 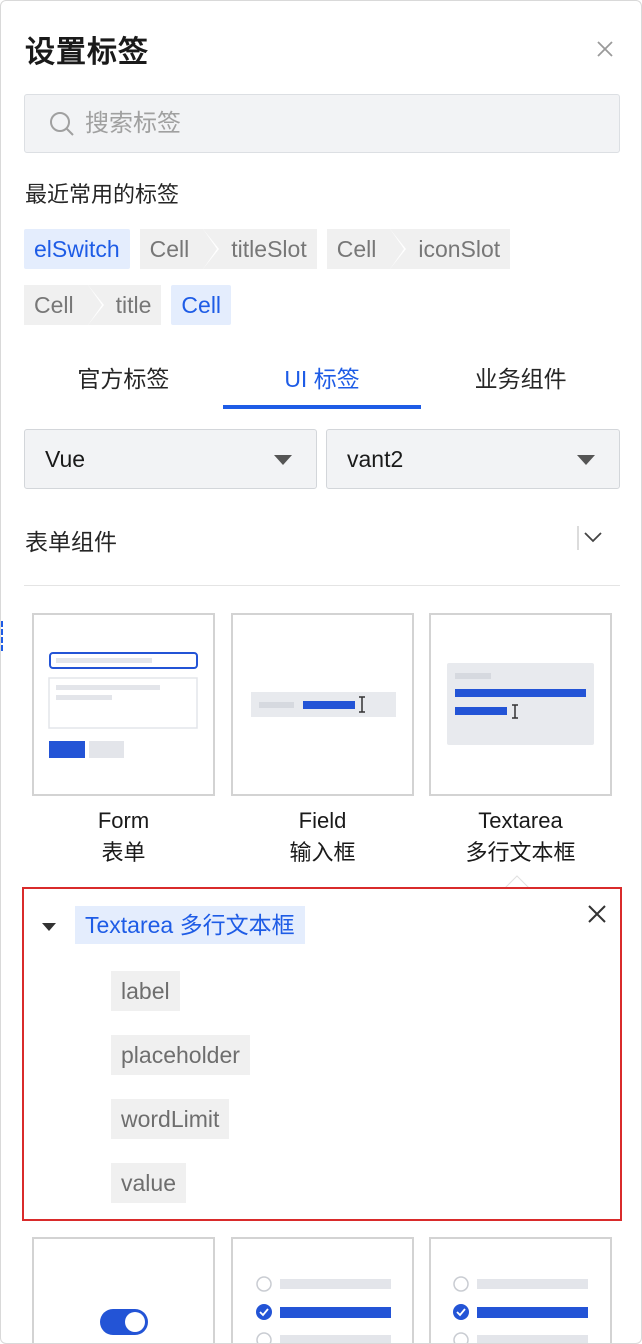 I want to click on search-box, so click(x=322, y=123).